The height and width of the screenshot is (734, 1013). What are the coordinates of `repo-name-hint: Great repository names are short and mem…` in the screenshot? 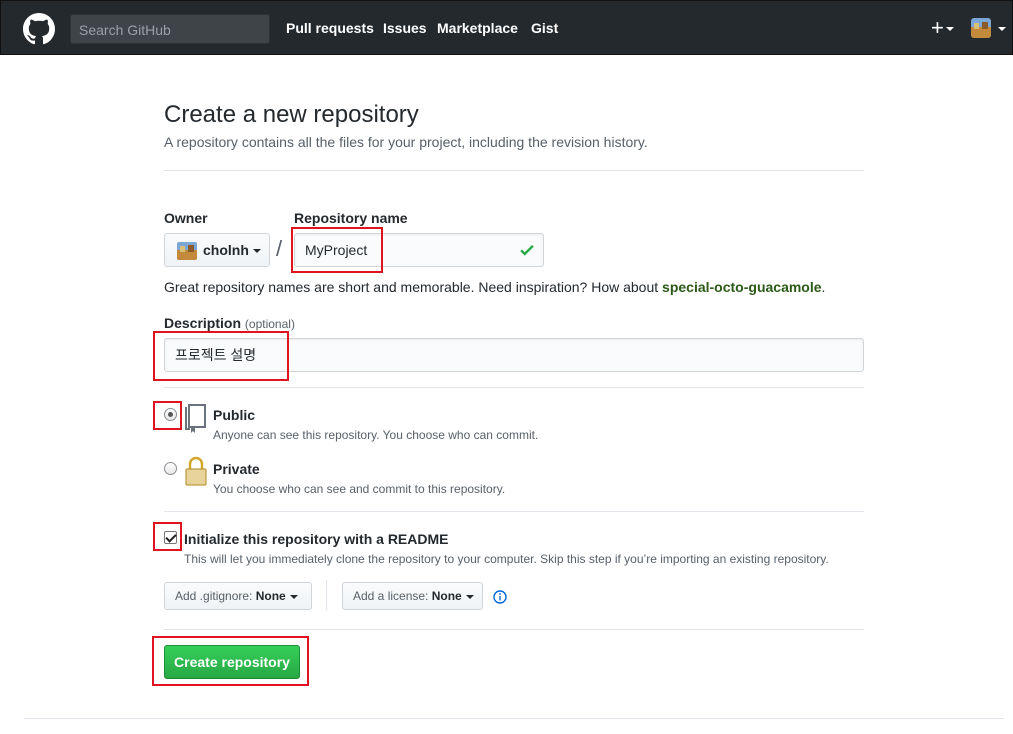 It's located at (495, 287).